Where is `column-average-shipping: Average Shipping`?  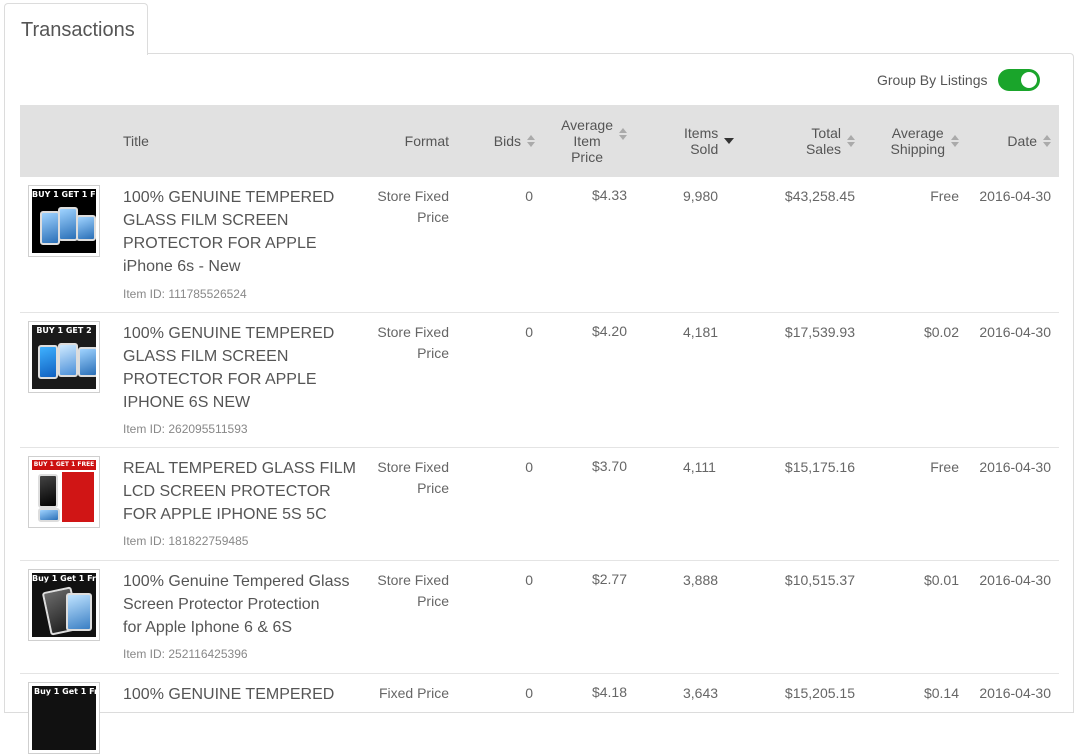 column-average-shipping: Average Shipping is located at coordinates (925, 141).